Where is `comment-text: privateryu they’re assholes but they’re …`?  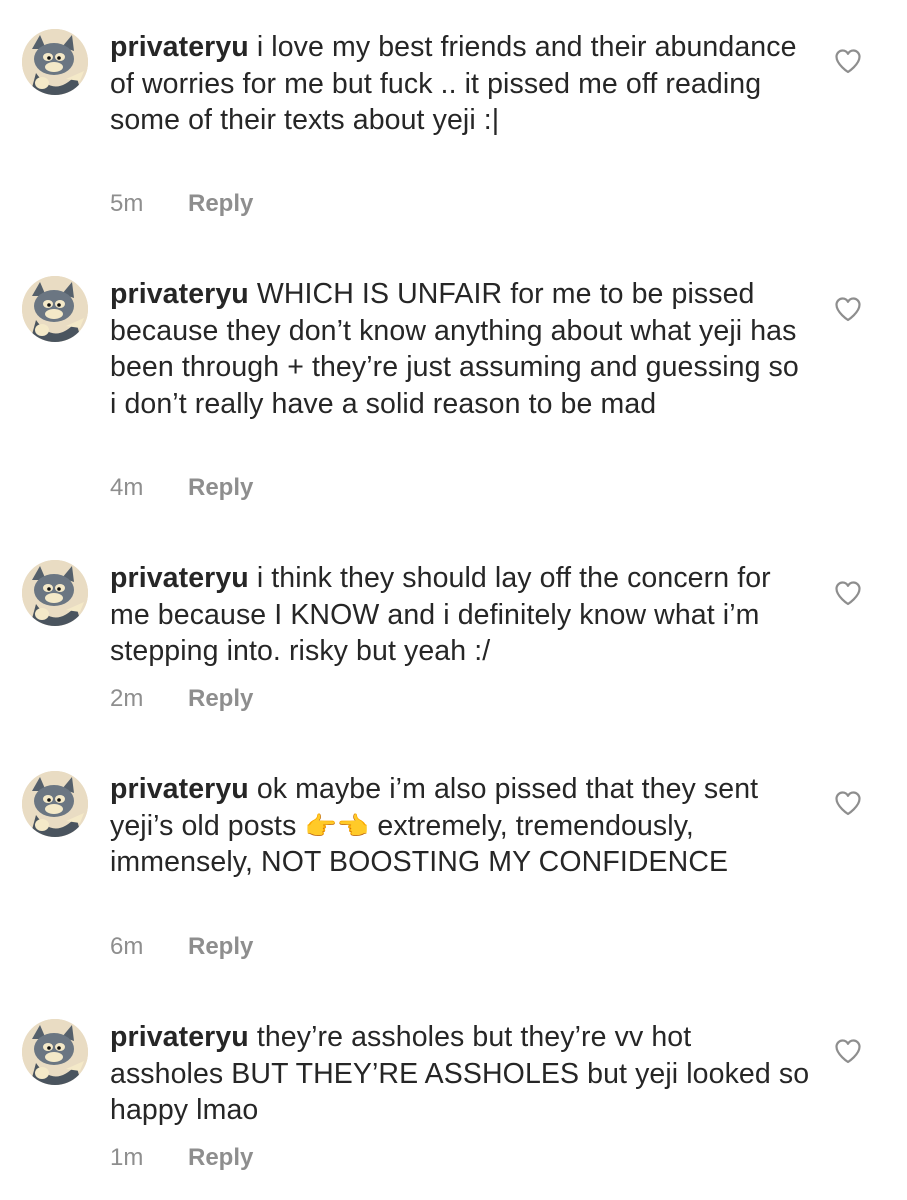
comment-text: privateryu they’re assholes but they’re … is located at coordinates (460, 1074).